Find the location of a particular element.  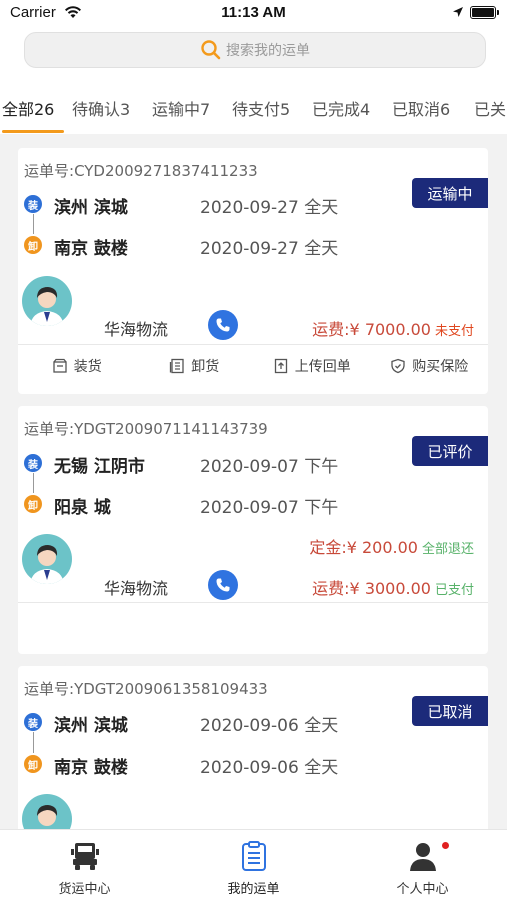

status-badge: 已取消 is located at coordinates (450, 711).